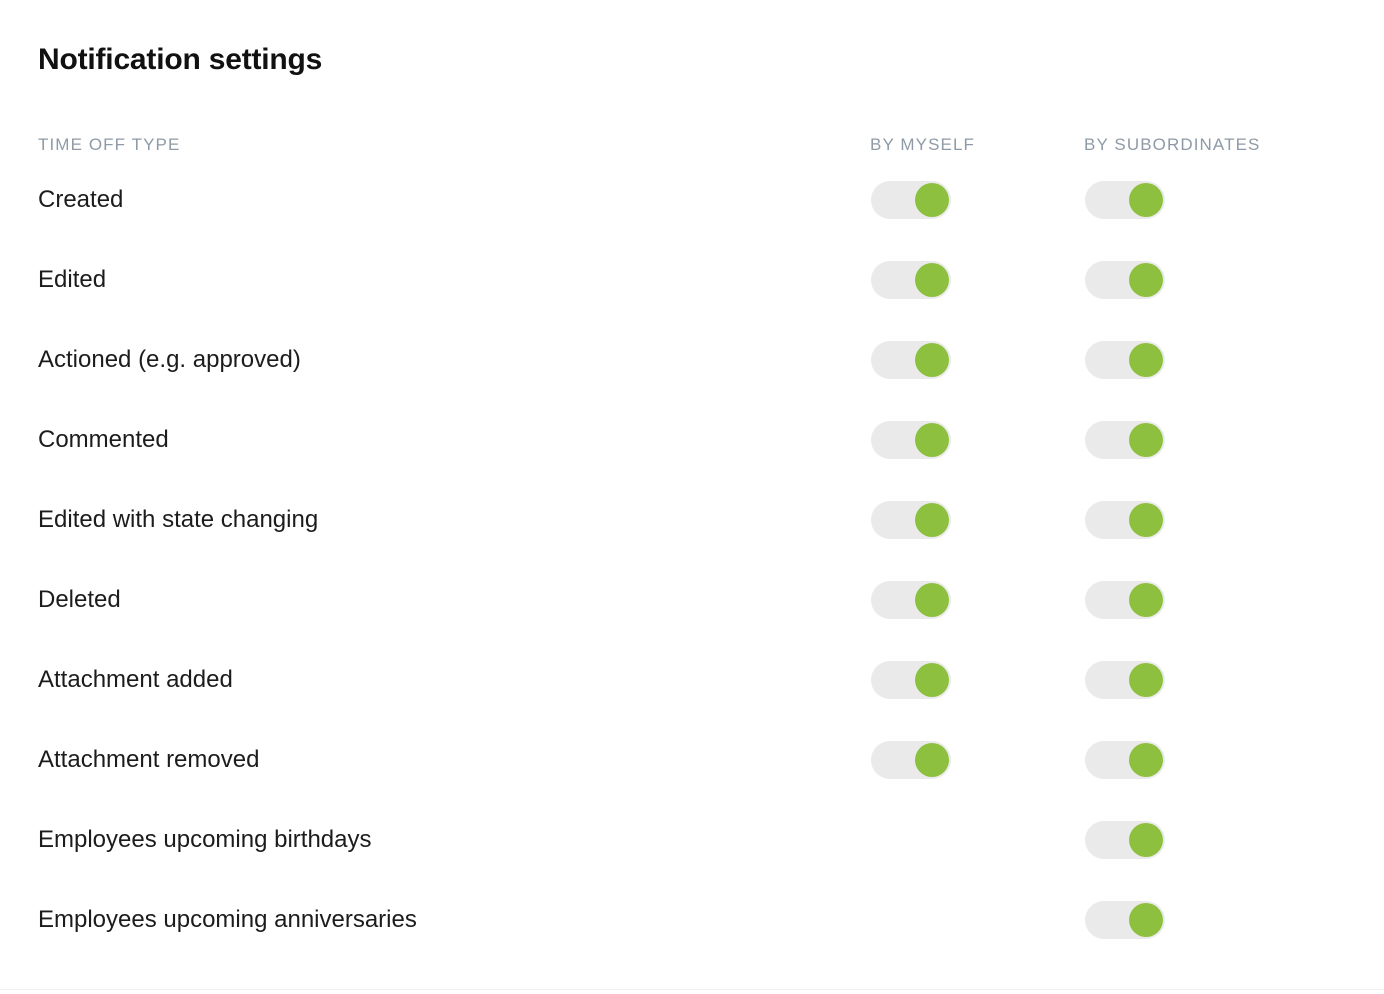 This screenshot has height=994, width=1384. What do you see at coordinates (692, 520) in the screenshot?
I see `table-row: Edited with state changing` at bounding box center [692, 520].